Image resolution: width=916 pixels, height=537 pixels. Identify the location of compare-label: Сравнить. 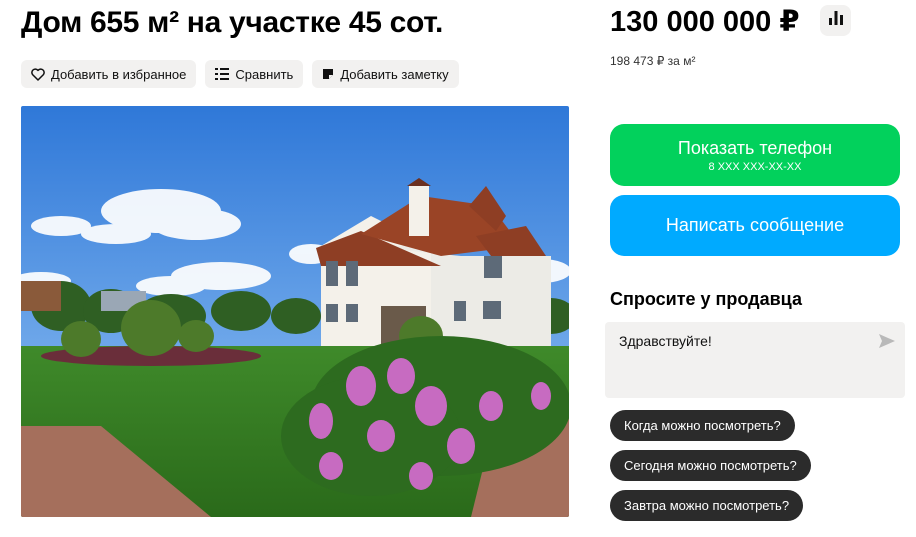
(264, 74).